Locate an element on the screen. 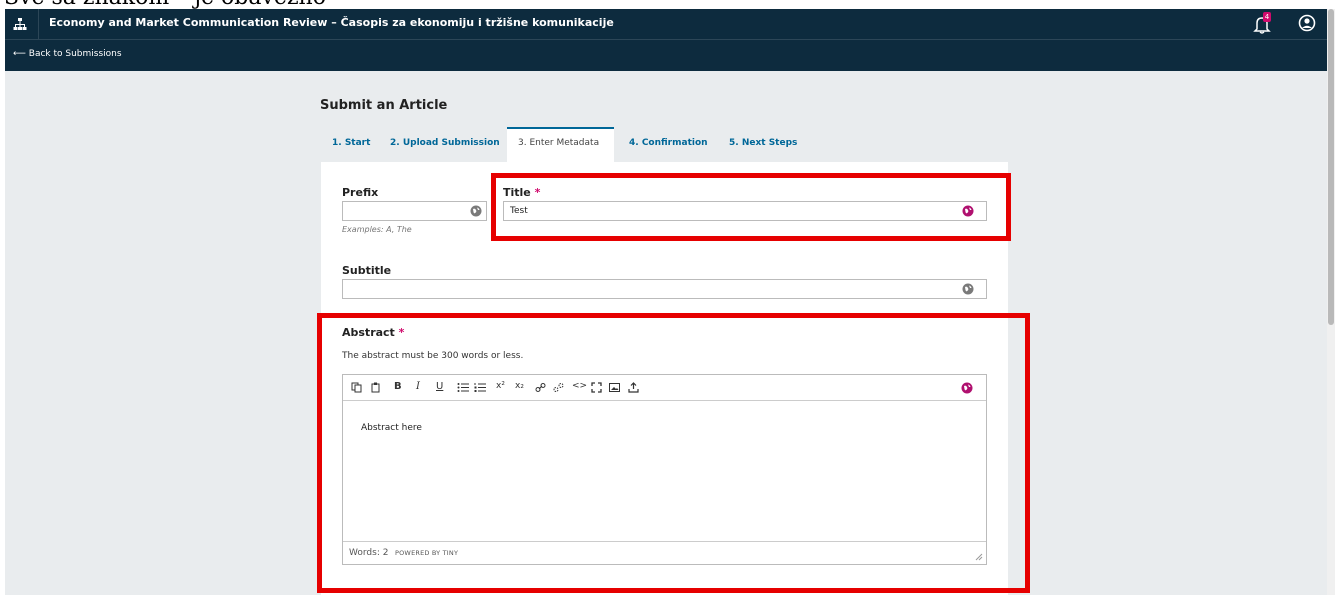 The image size is (1335, 595). title-highlight-box is located at coordinates (751, 207).